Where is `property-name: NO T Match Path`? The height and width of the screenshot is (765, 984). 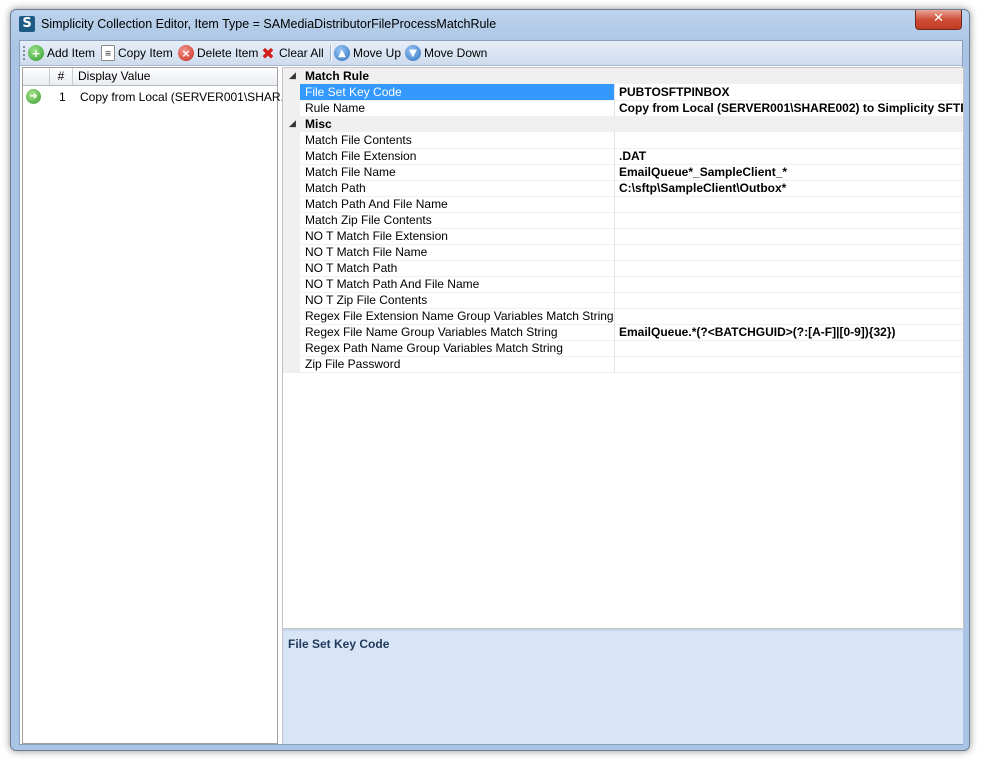
property-name: NO T Match Path is located at coordinates (457, 268).